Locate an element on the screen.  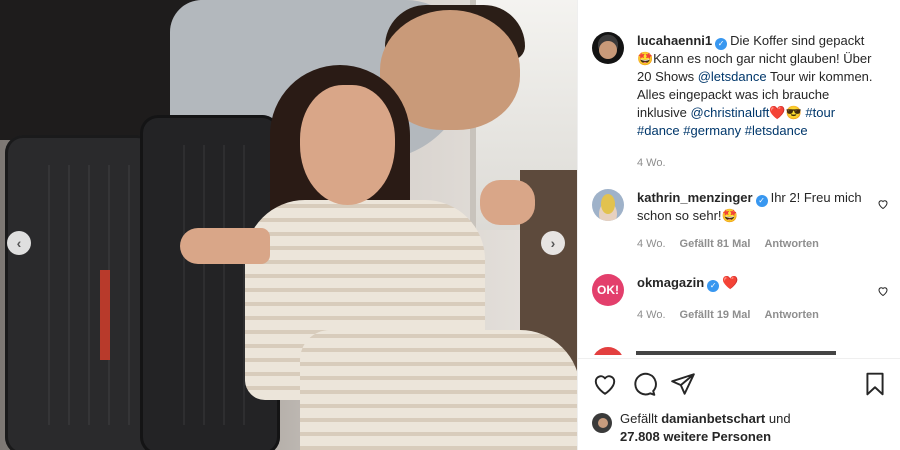
comment-meta: 4 Wo. Gefällt 19 Mal Antworten is located at coordinates (755, 315).